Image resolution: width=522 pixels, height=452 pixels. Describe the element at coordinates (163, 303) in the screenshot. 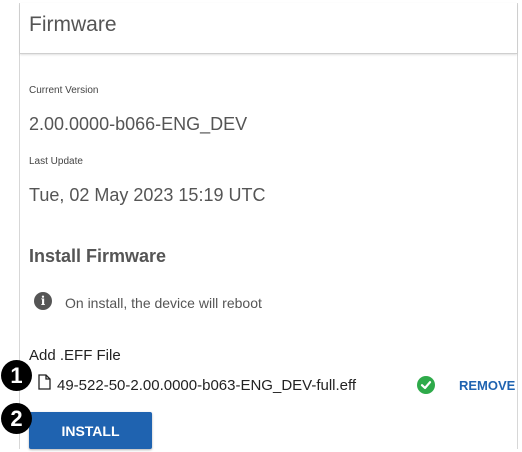

I see `reboot-notice: On install, the device will reboot` at that location.